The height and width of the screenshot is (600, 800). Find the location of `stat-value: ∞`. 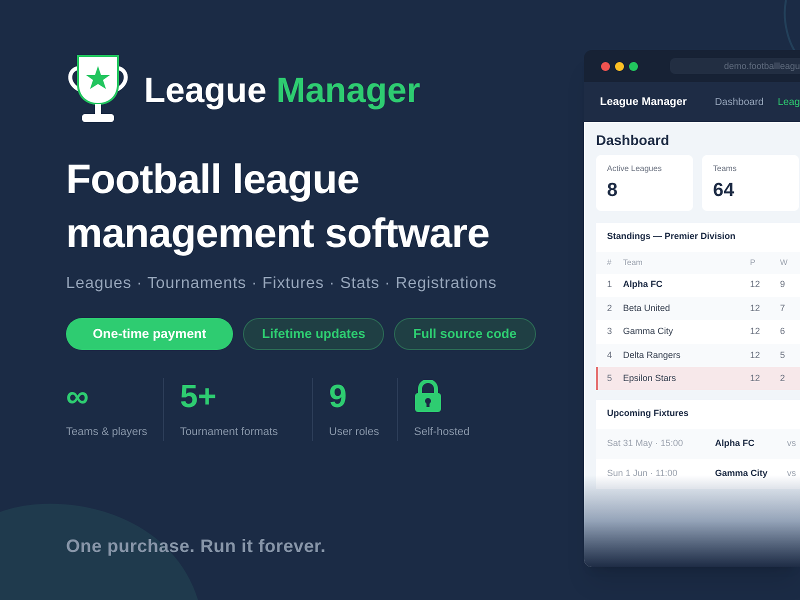

stat-value: ∞ is located at coordinates (77, 396).